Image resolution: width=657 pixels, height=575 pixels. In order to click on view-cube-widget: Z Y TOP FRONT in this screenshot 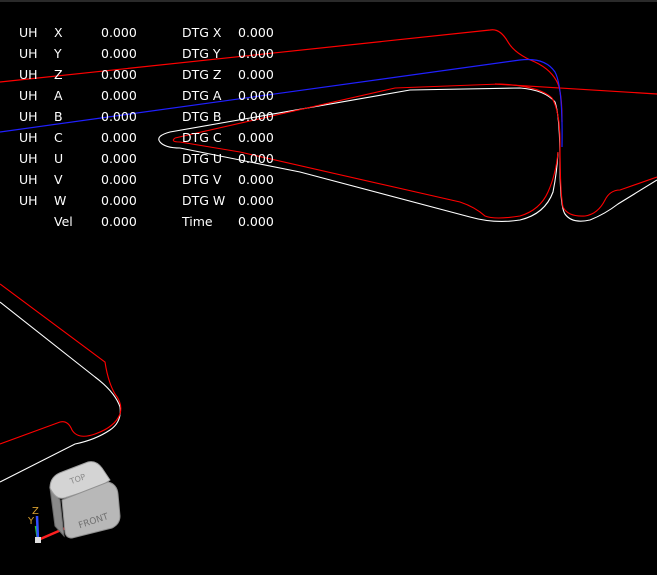, I will do `click(77, 504)`.